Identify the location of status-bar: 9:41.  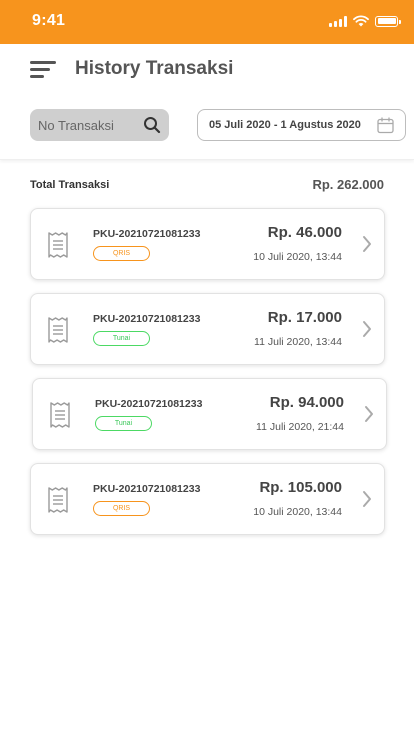
(207, 22).